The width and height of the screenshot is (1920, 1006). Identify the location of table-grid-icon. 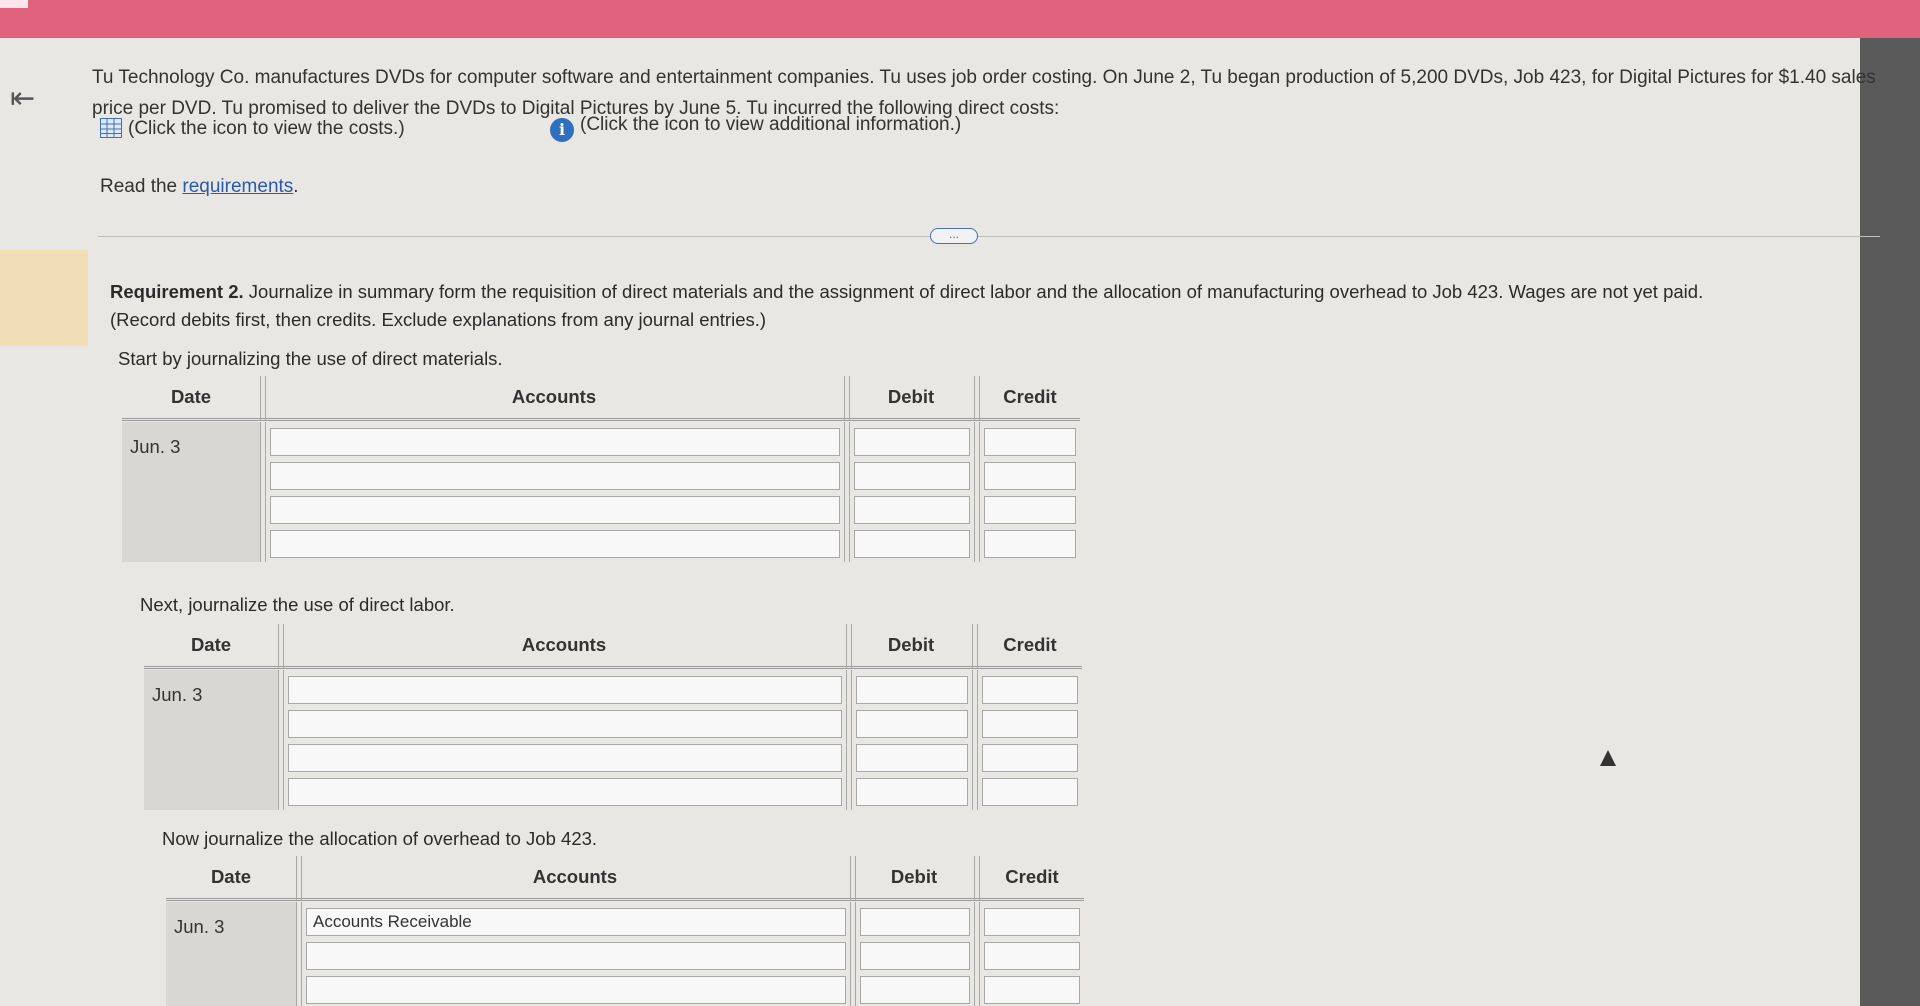
(111, 128).